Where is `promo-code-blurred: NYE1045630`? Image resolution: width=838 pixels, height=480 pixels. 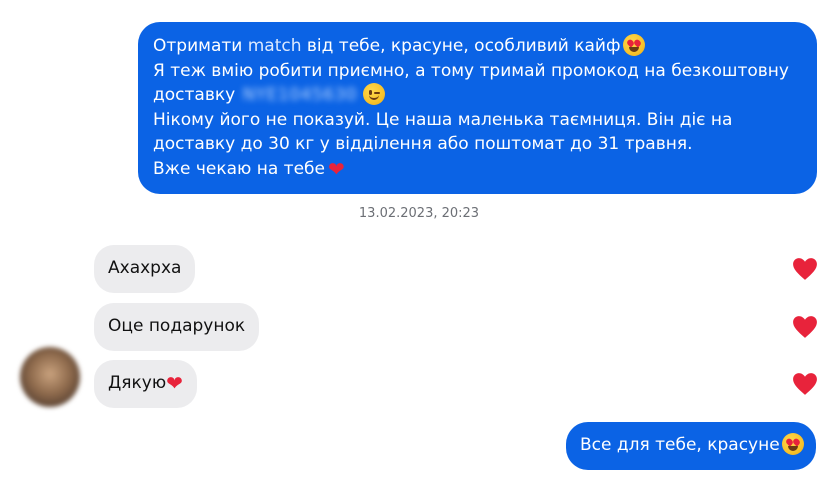
promo-code-blurred: NYE1045630 is located at coordinates (300, 95).